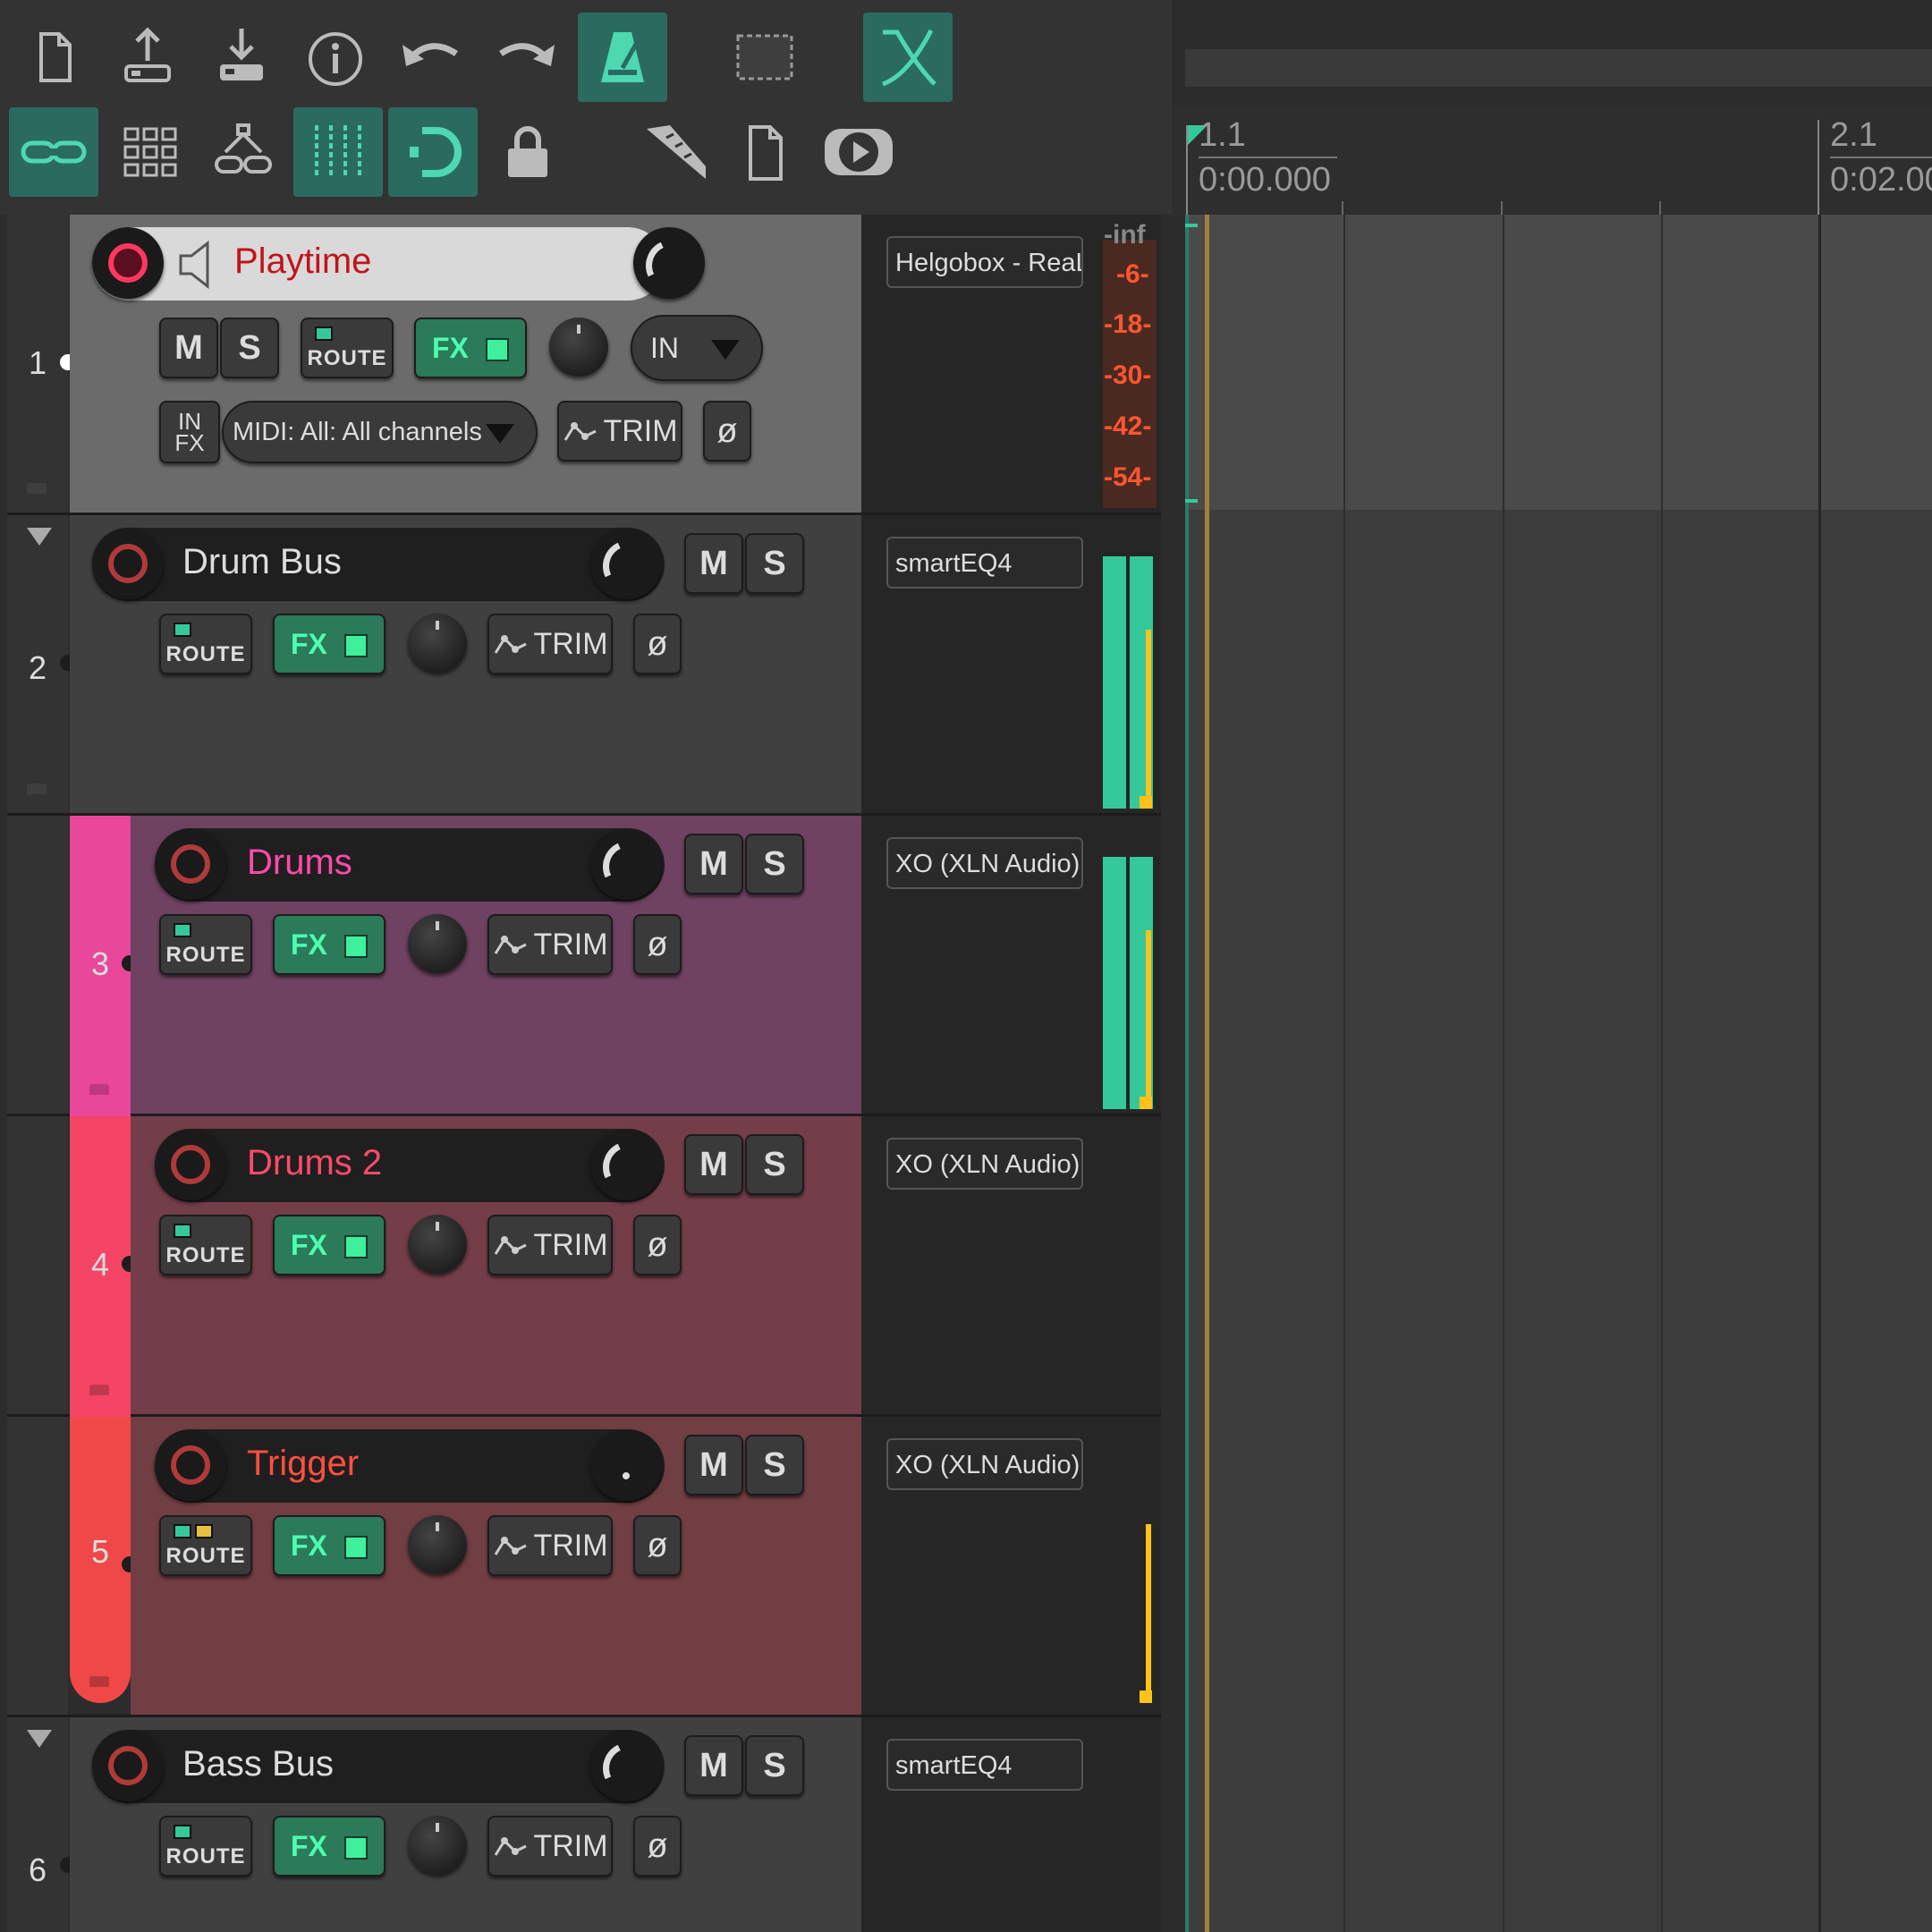 This screenshot has width=1932, height=1932. What do you see at coordinates (189, 432) in the screenshot?
I see `input-fx-button: IN FX` at bounding box center [189, 432].